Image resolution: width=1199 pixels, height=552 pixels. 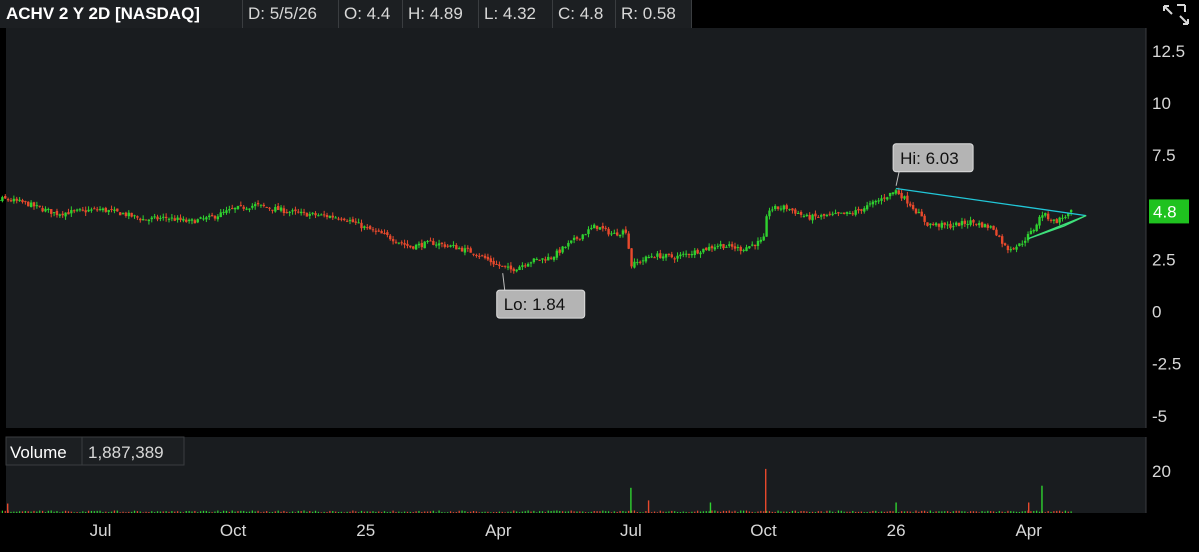 I want to click on open-field-box: O: 4.4, so click(x=371, y=14).